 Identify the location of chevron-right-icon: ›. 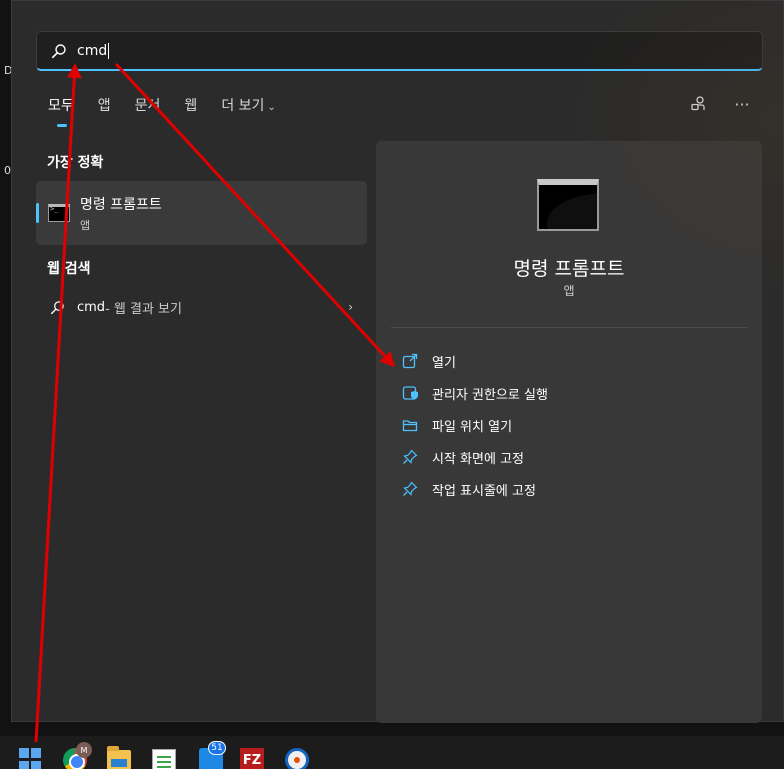
(350, 307).